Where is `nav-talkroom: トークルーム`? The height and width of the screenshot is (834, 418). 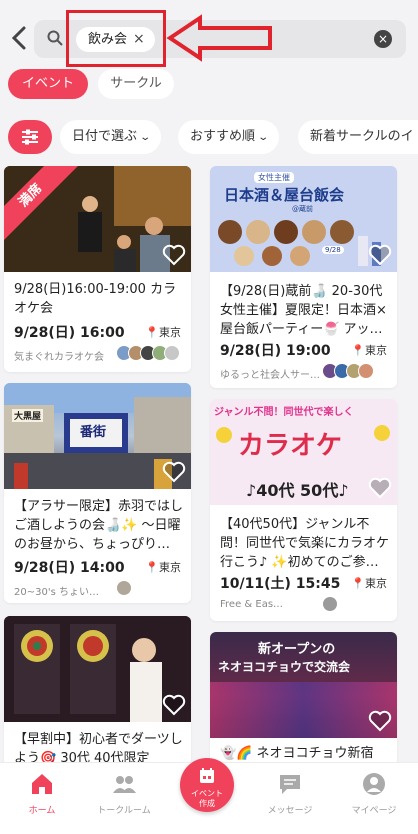
nav-talkroom: トークルーム is located at coordinates (124, 793).